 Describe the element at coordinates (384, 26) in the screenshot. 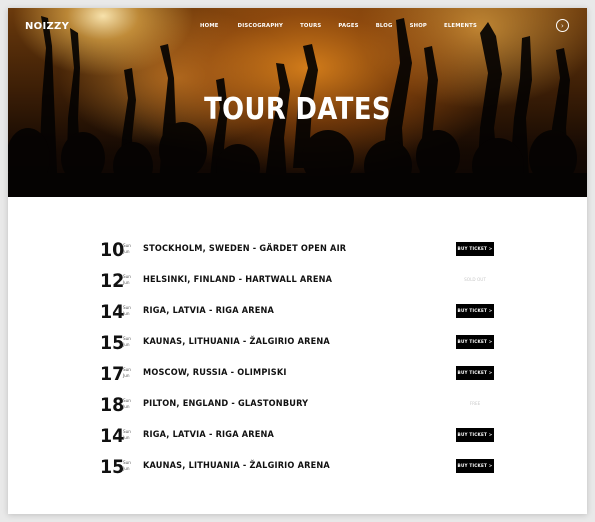

I see `nav-blog: BLOG` at that location.